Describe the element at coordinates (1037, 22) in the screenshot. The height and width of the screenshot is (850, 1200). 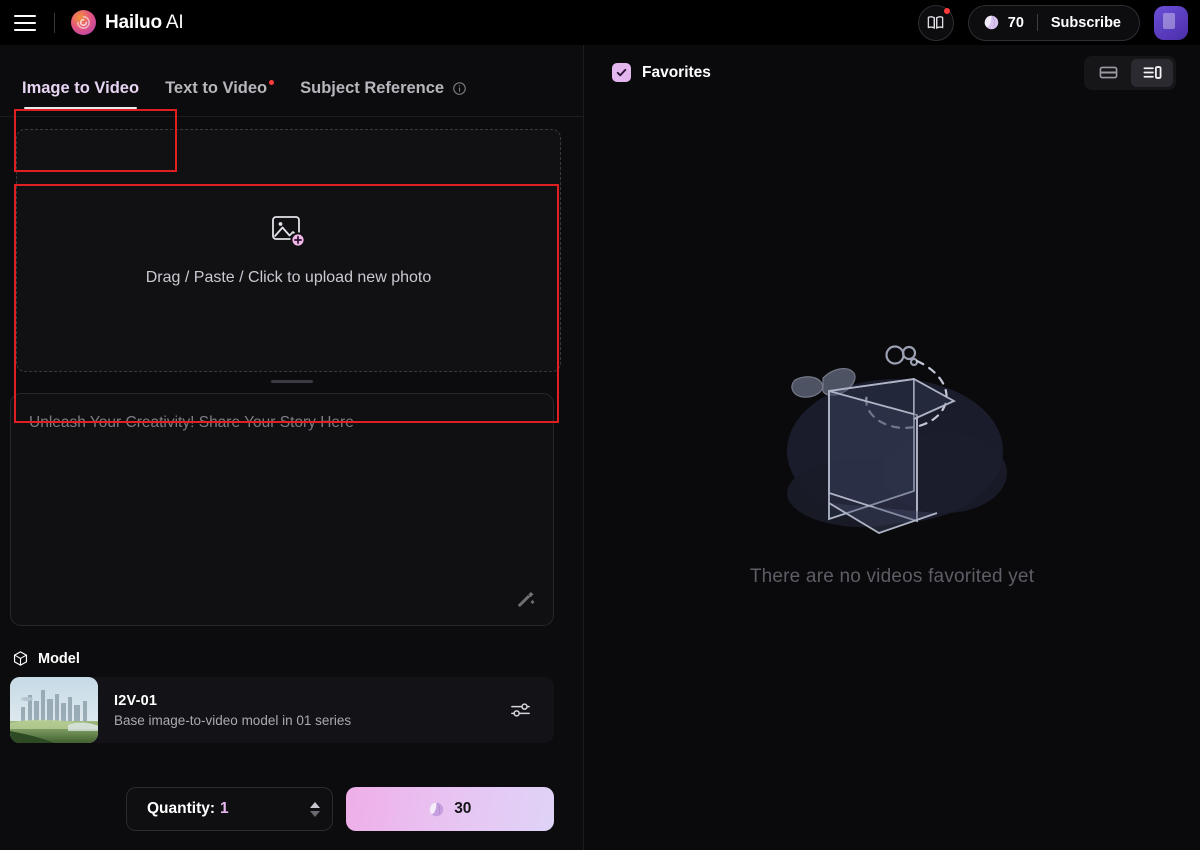
I see `pill-separator` at that location.